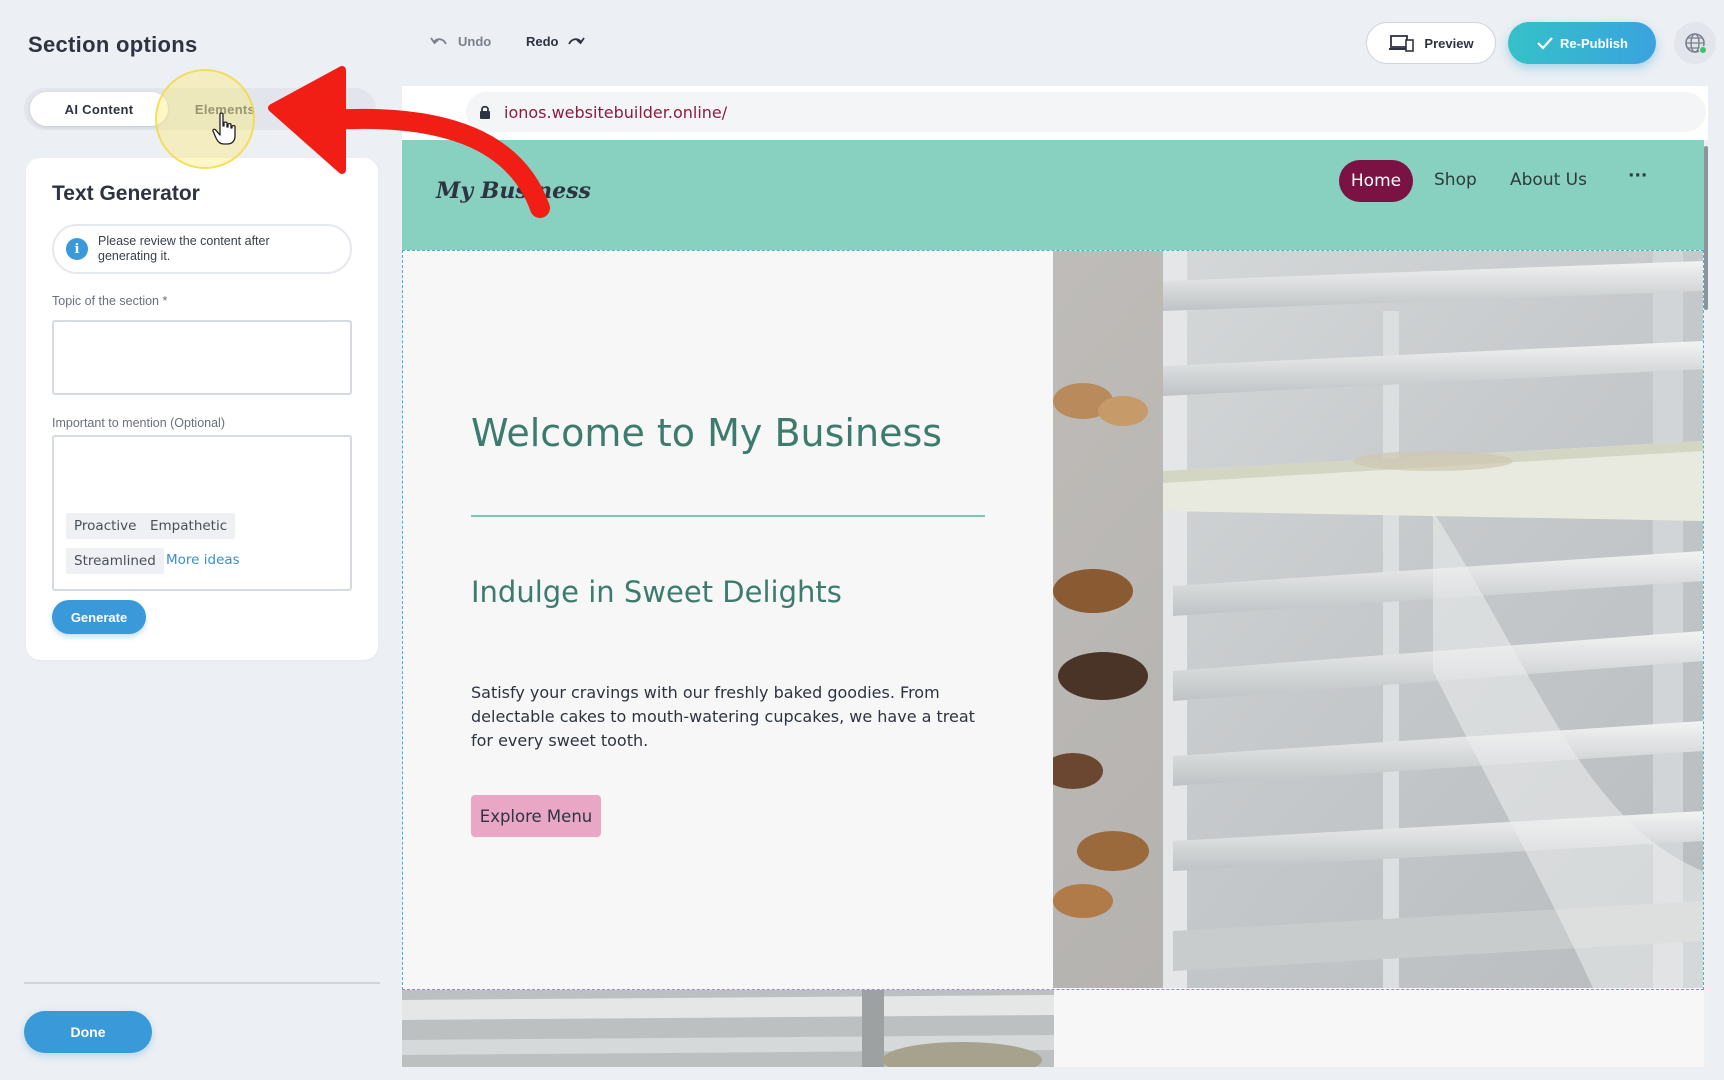 The height and width of the screenshot is (1080, 1724). Describe the element at coordinates (485, 112) in the screenshot. I see `lock-icon` at that location.